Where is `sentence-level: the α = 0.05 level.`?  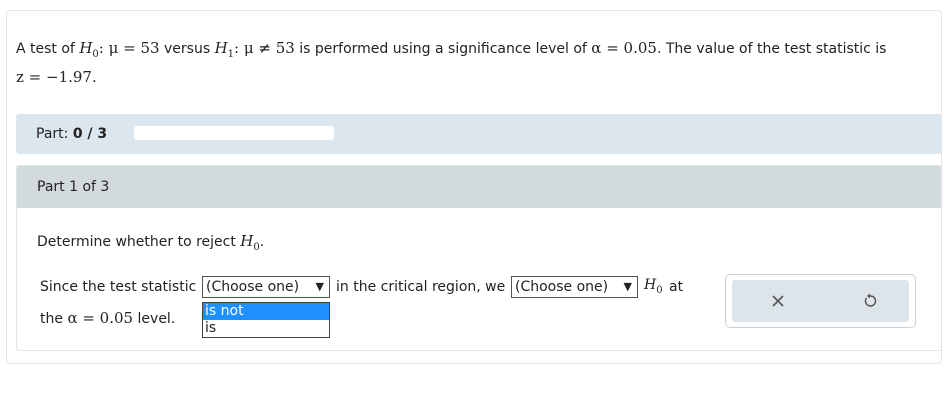 sentence-level: the α = 0.05 level. is located at coordinates (108, 318).